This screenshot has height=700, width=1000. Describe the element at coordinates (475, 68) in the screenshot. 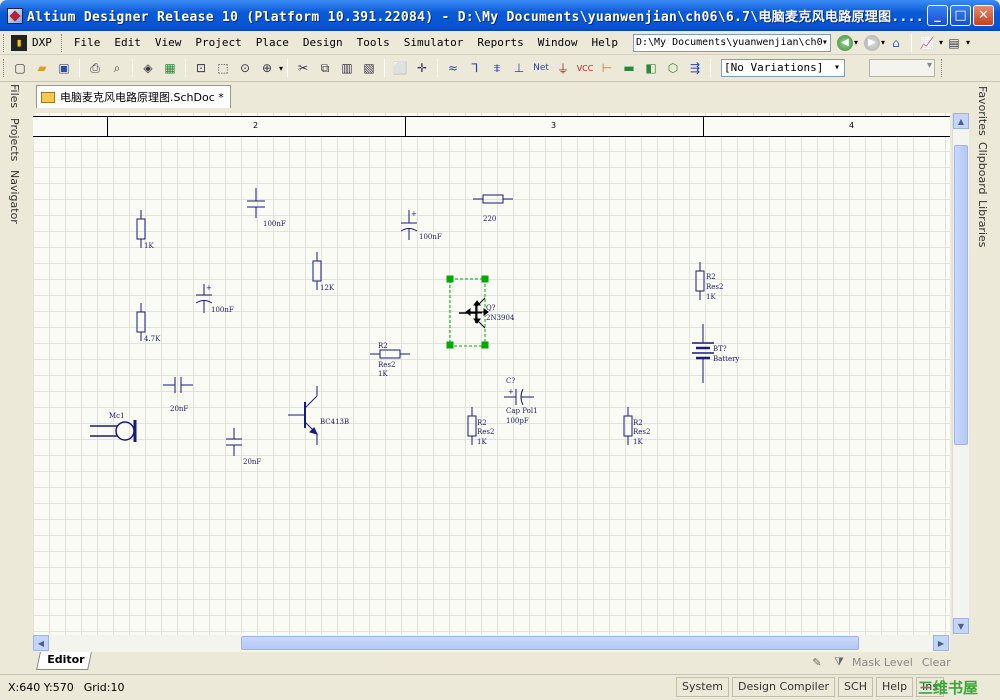

I see `bus-icon: ⅂` at that location.